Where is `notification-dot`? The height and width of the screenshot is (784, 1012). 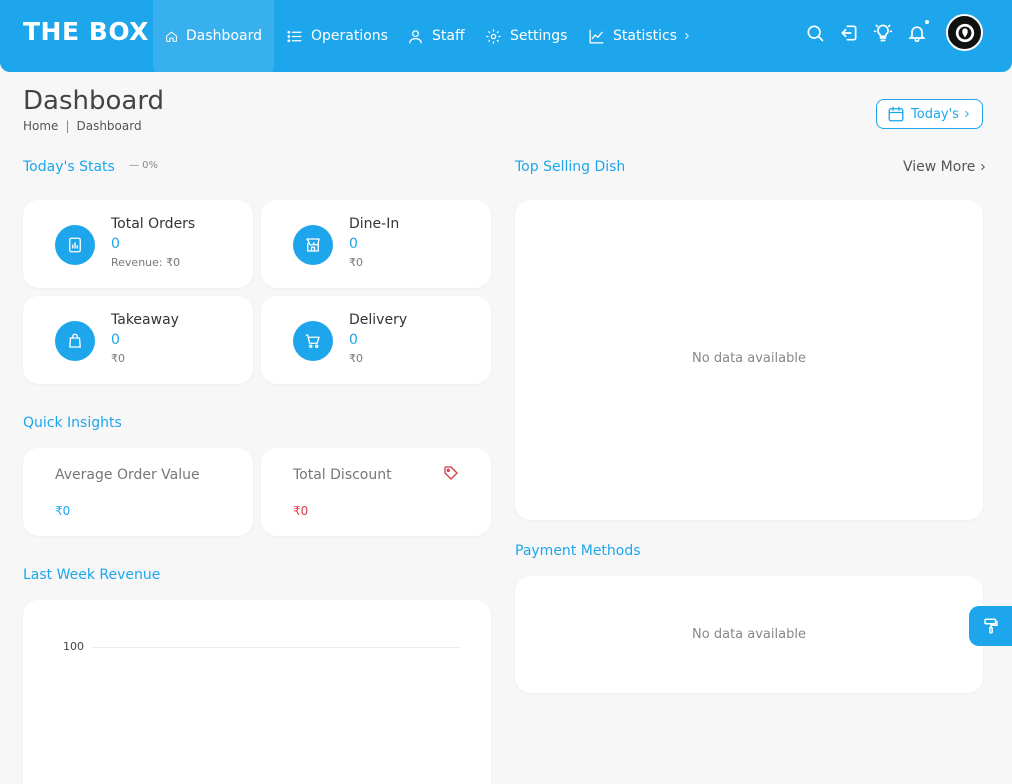 notification-dot is located at coordinates (927, 22).